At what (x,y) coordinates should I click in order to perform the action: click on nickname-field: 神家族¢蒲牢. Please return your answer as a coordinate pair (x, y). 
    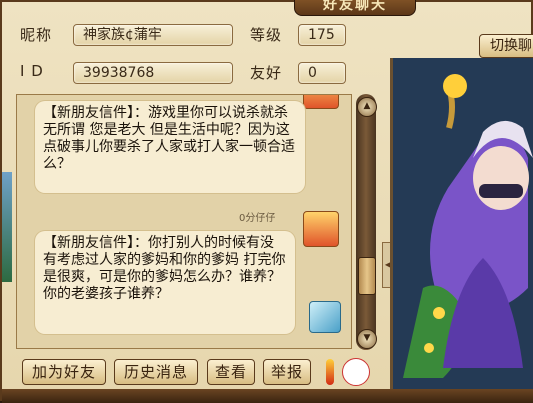
    Looking at the image, I should click on (153, 35).